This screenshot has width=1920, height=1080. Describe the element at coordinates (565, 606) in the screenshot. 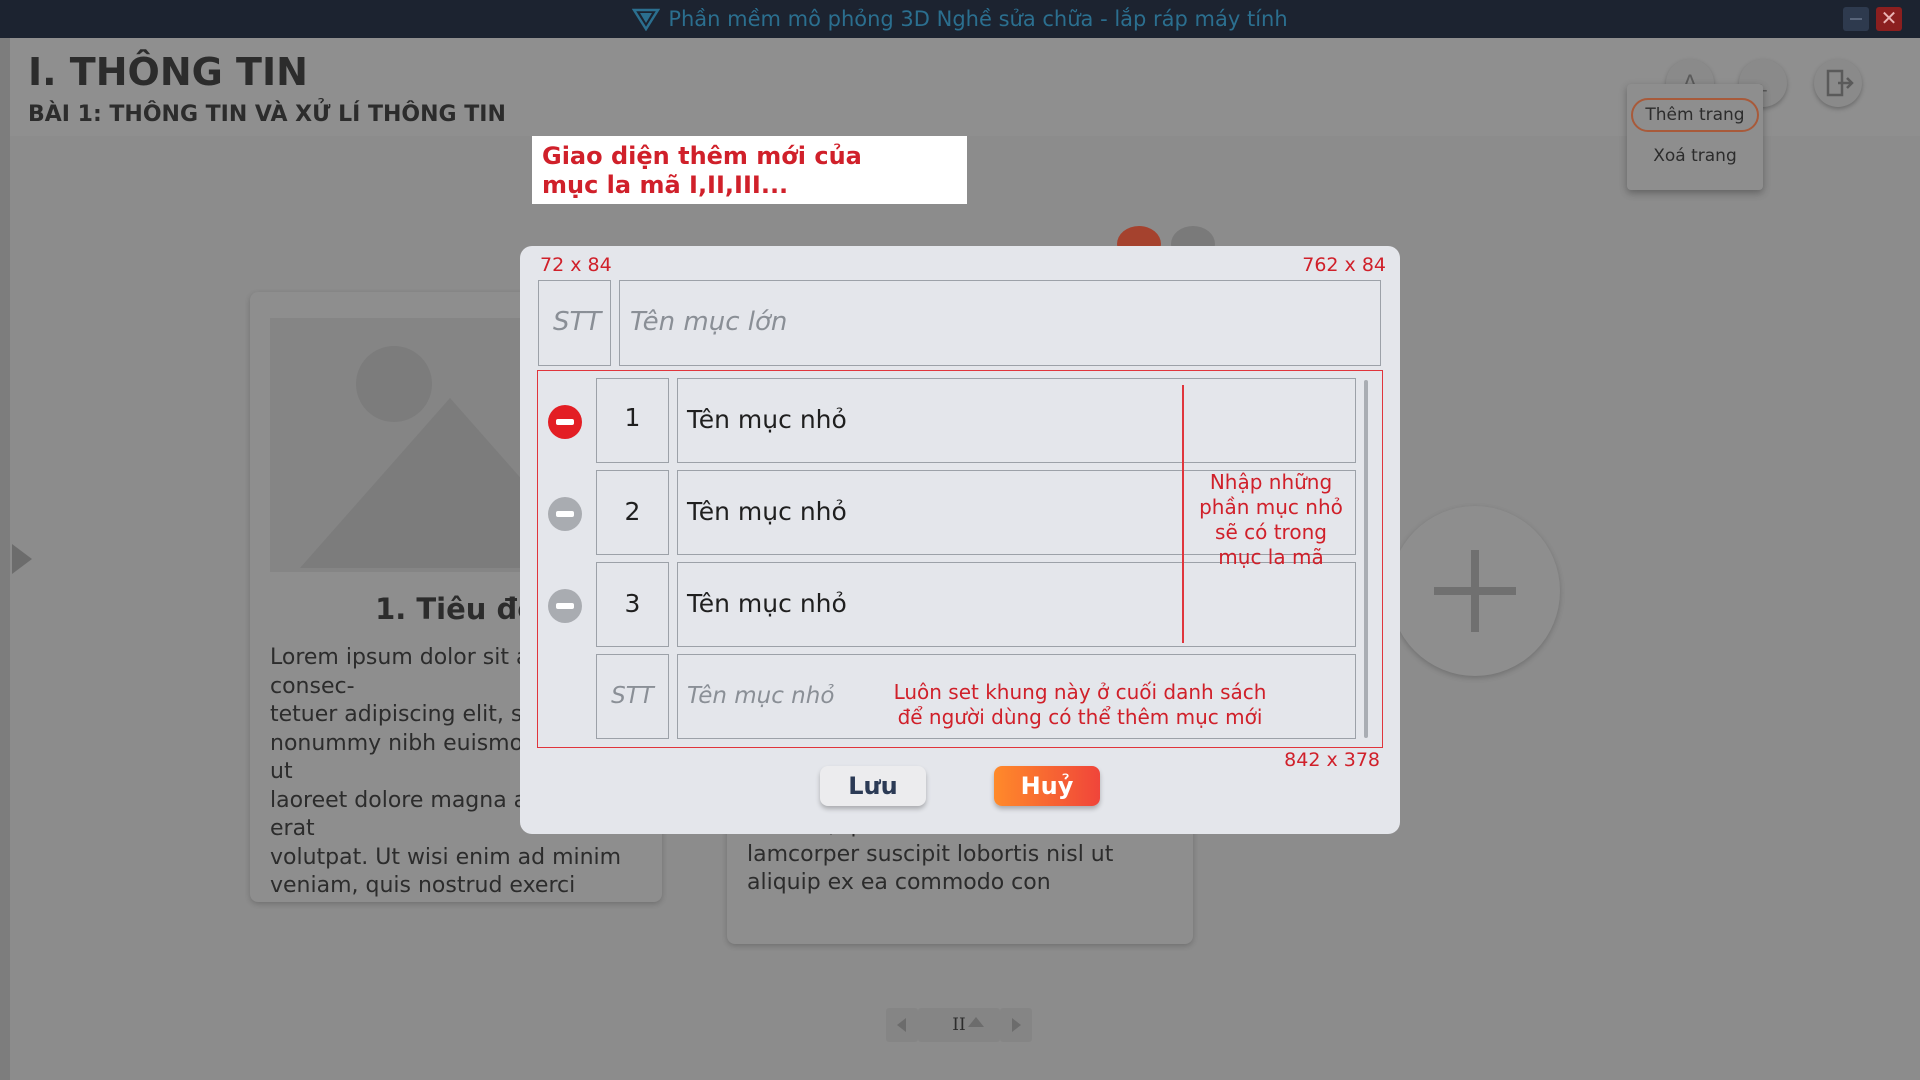

I see `remove-item-3-icon` at that location.